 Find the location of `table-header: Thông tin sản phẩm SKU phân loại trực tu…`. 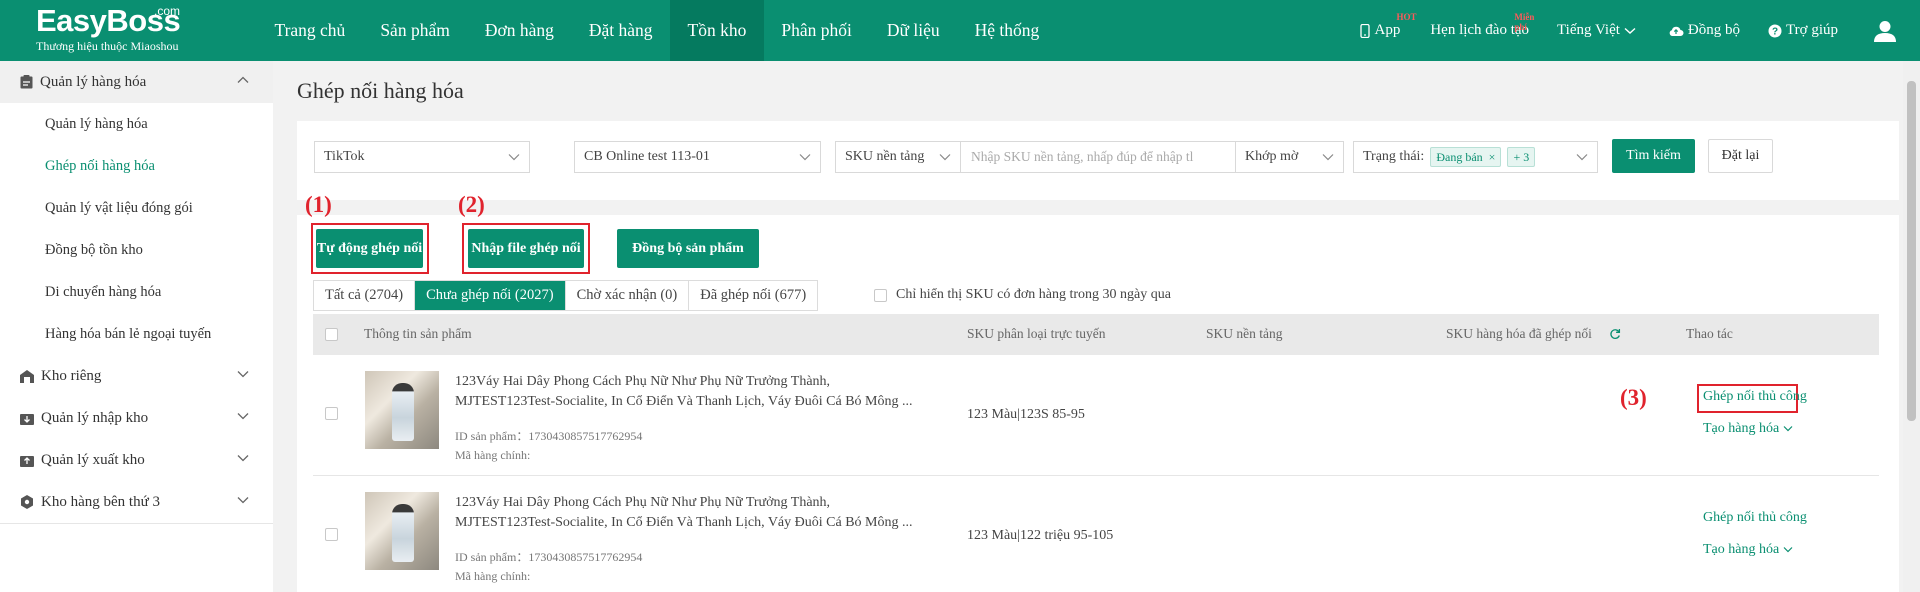

table-header: Thông tin sản phẩm SKU phân loại trực tu… is located at coordinates (1096, 334).